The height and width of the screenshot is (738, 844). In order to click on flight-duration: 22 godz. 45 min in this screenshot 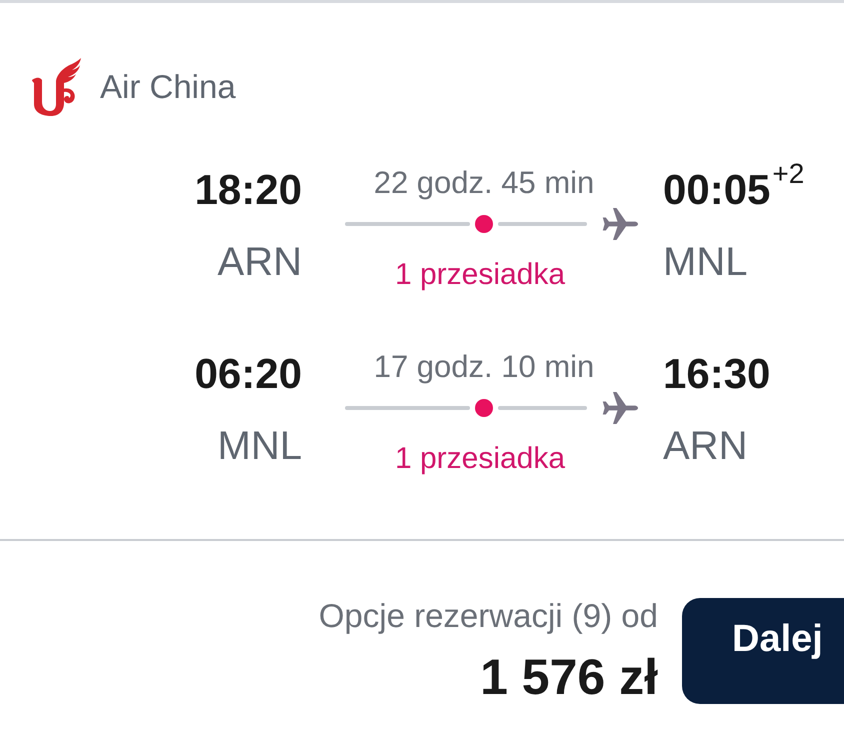, I will do `click(484, 183)`.